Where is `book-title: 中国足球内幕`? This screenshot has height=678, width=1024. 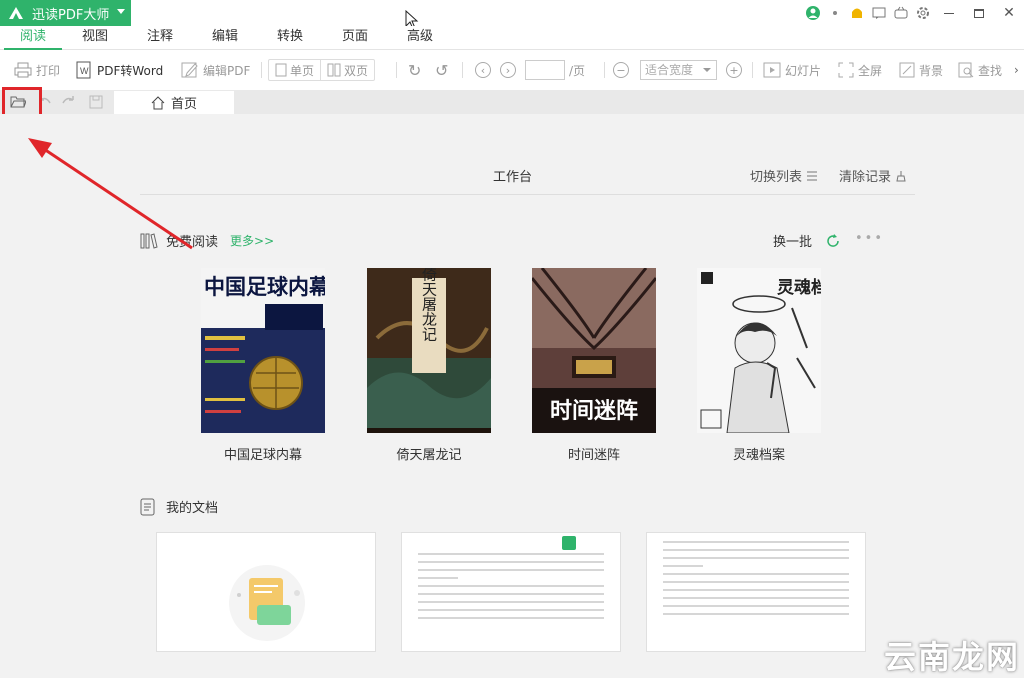 book-title: 中国足球内幕 is located at coordinates (263, 453).